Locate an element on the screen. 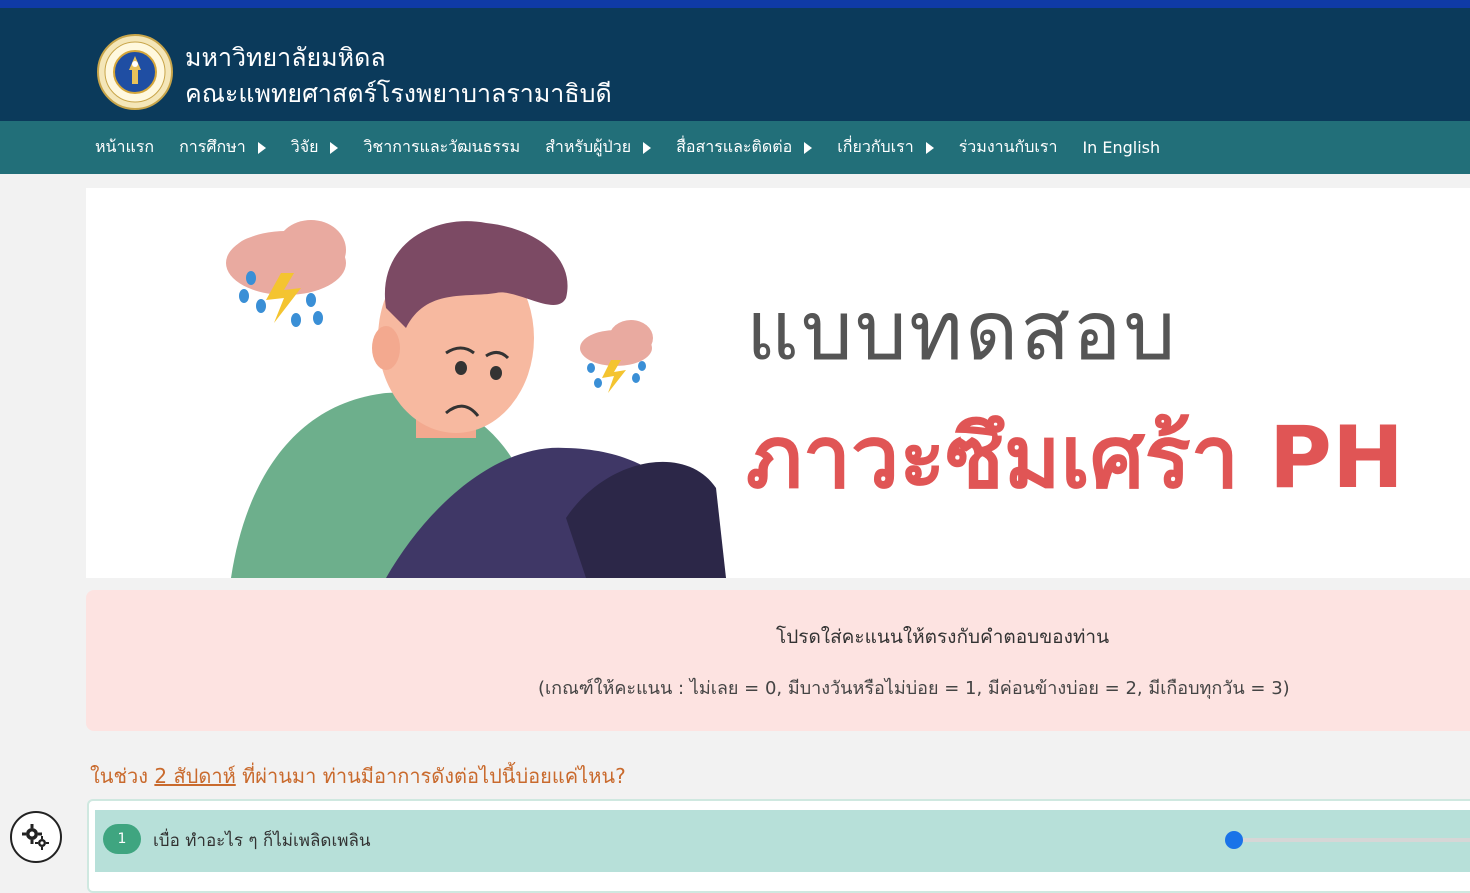 Image resolution: width=1470 pixels, height=893 pixels. question-card: 1 เบื่อ ทำอะไร ๆ ก็ไม่เพลิดเพลิน is located at coordinates (778, 846).